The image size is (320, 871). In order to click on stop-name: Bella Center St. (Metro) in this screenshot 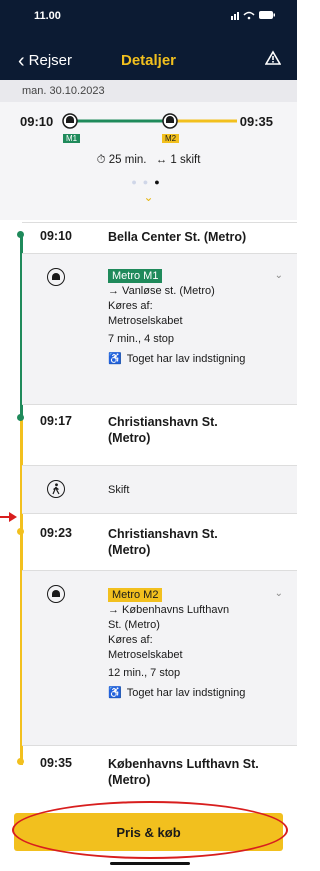, I will do `click(177, 237)`.